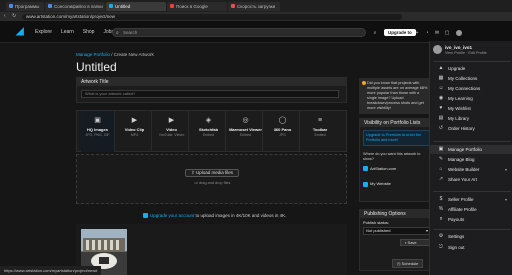 The image size is (512, 275). What do you see at coordinates (134, 135) in the screenshot?
I see `media-type-sub: MP4` at bounding box center [134, 135].